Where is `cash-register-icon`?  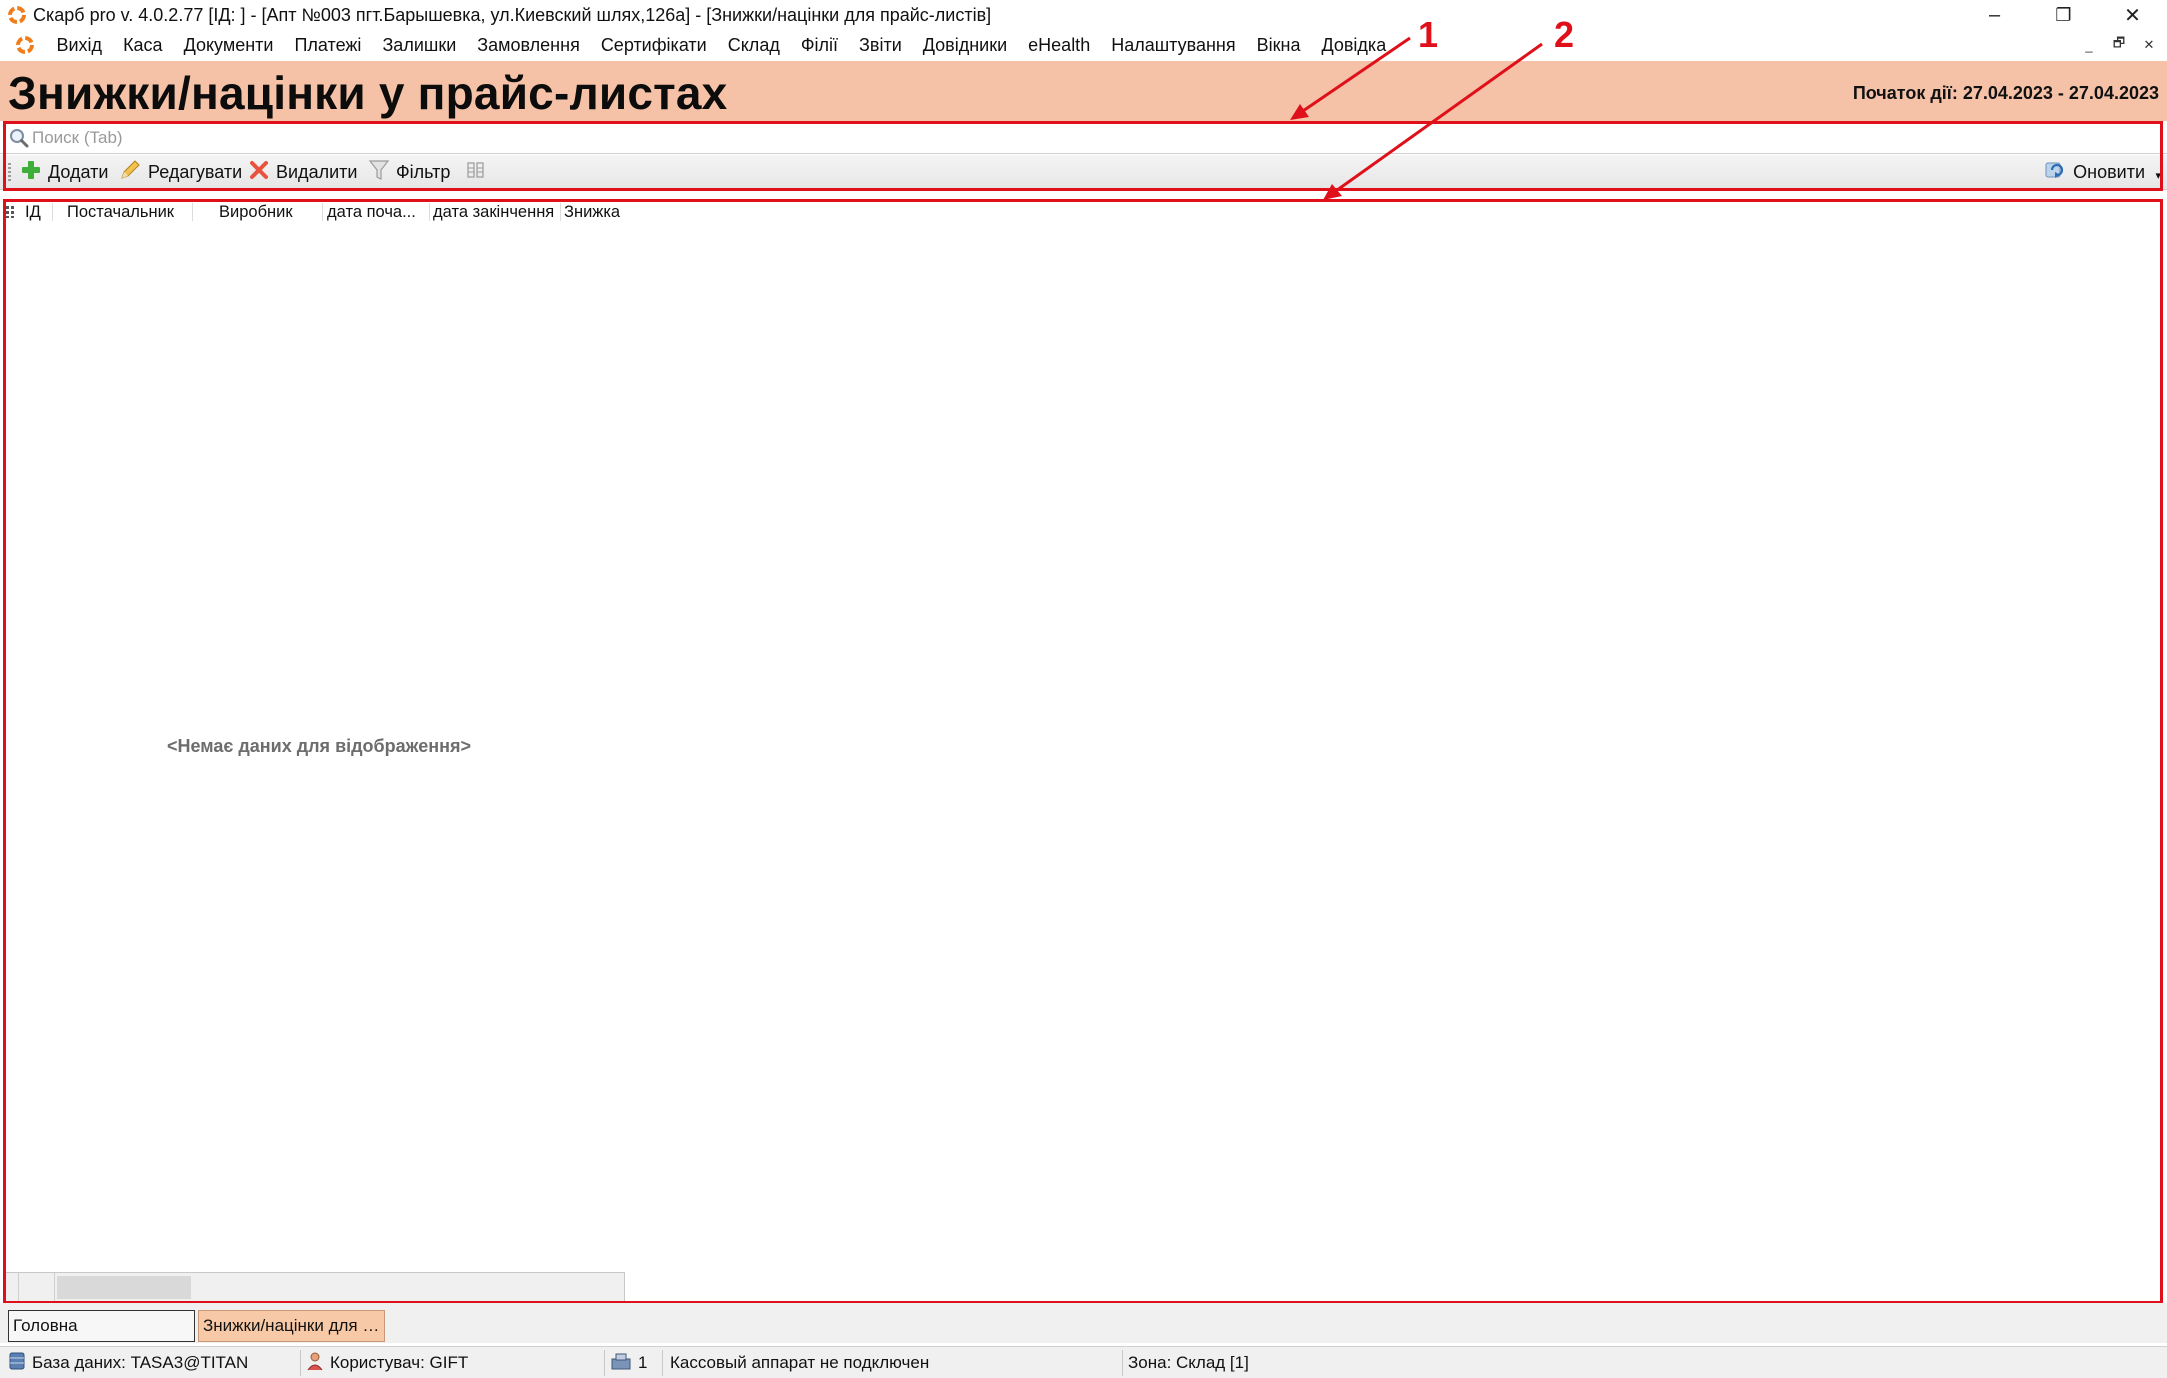
cash-register-icon is located at coordinates (624, 1363).